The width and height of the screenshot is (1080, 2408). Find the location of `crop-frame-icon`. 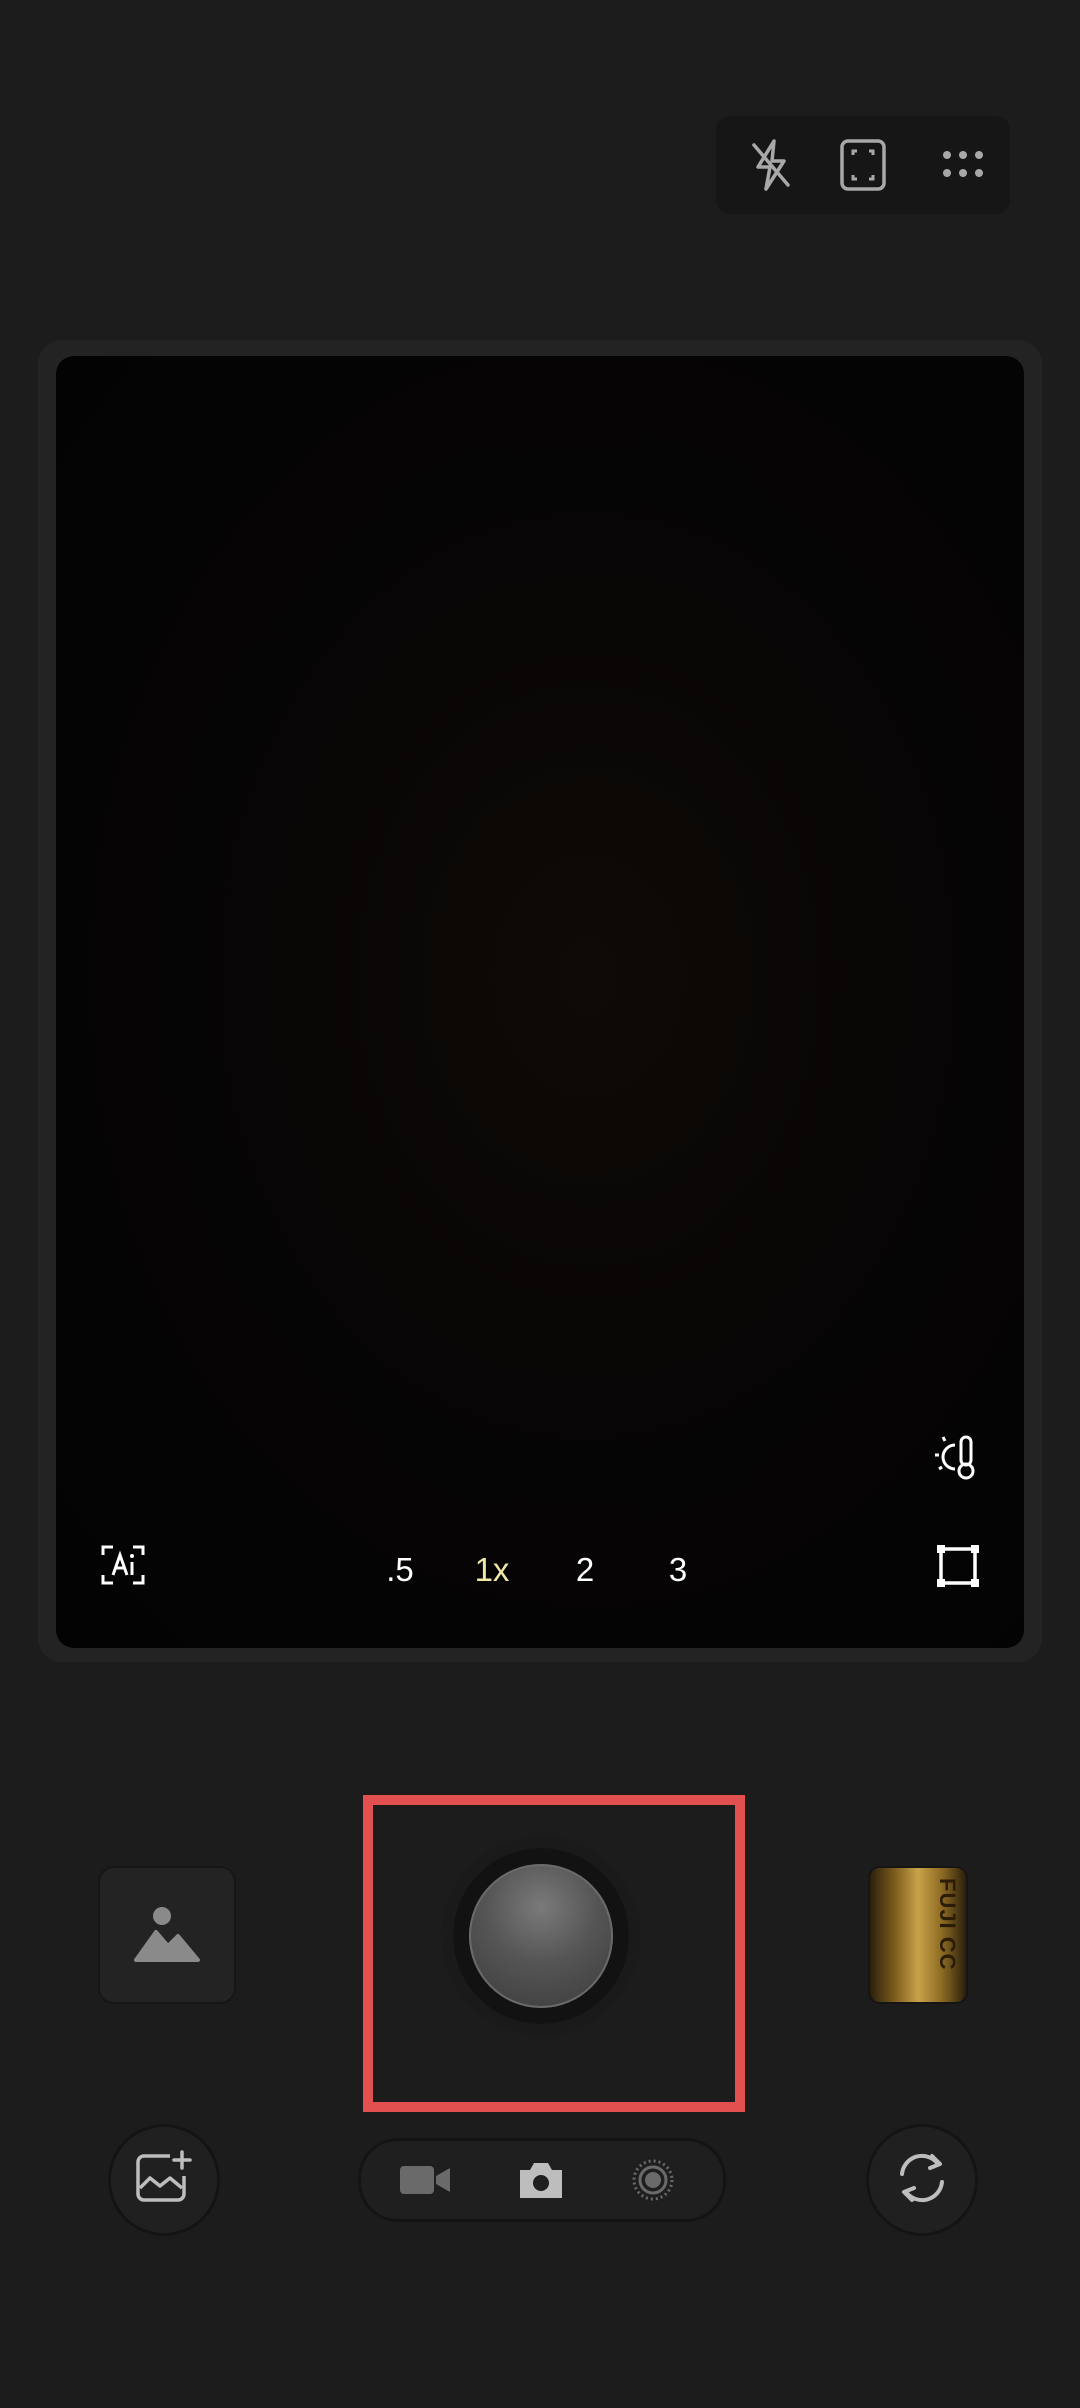

crop-frame-icon is located at coordinates (958, 1566).